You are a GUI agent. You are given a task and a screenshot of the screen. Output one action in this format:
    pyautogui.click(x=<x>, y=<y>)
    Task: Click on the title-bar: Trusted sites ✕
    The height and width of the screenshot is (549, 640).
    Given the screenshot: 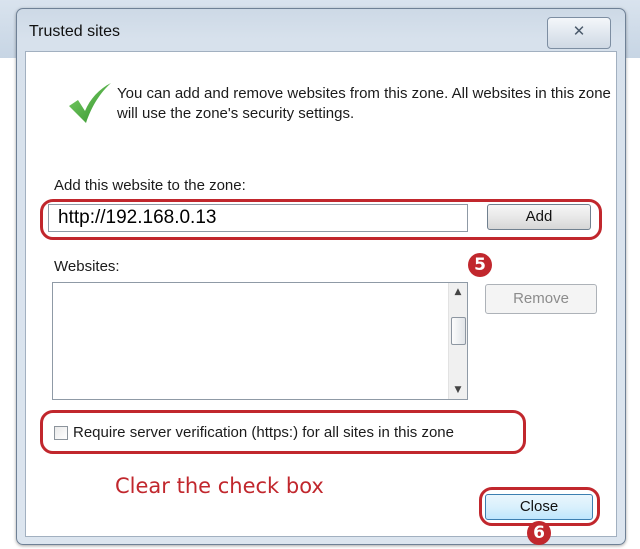 What is the action you would take?
    pyautogui.click(x=321, y=29)
    